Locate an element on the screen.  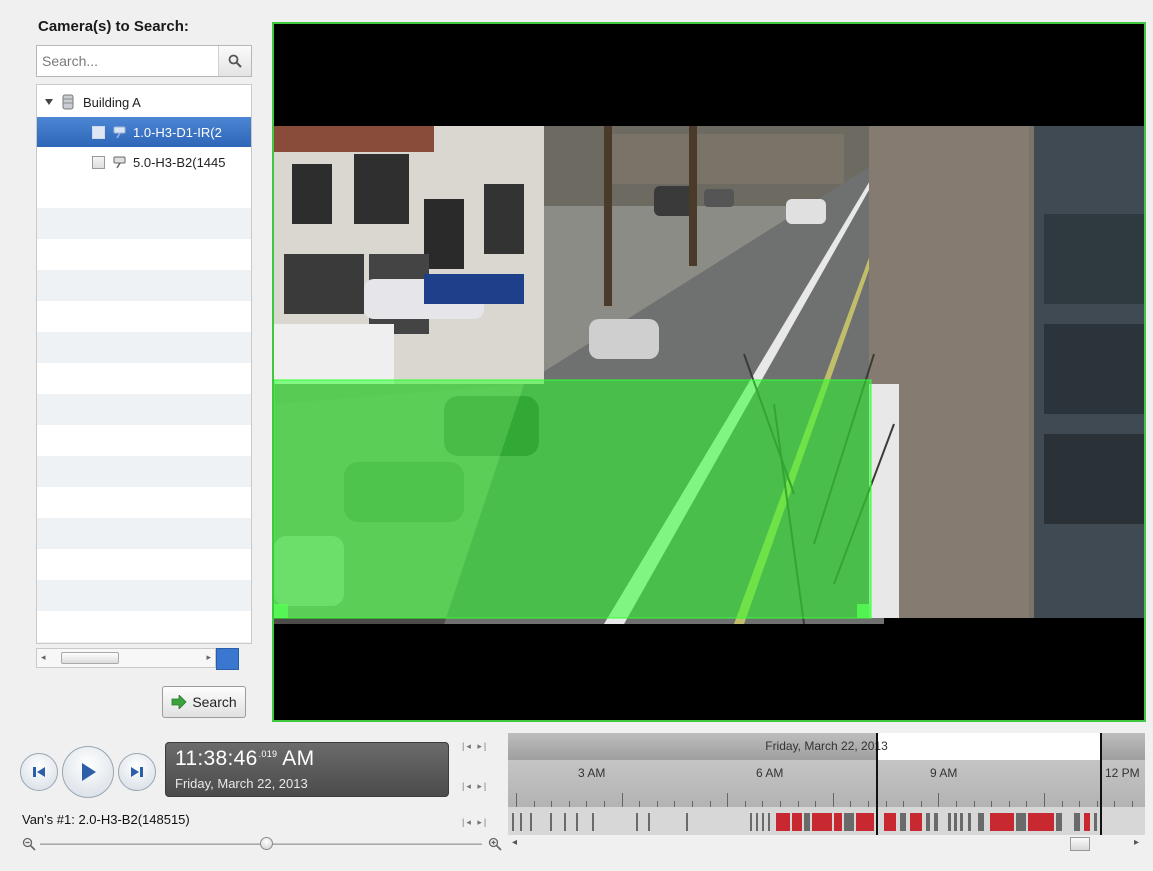
step-back-button is located at coordinates (39, 772).